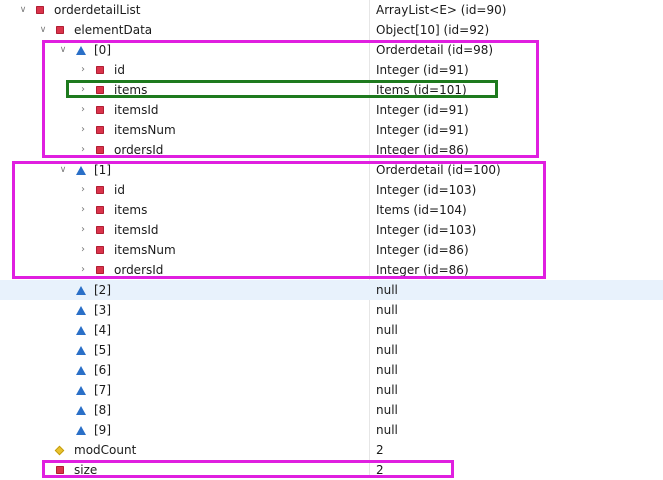 The image size is (663, 480). I want to click on variable-name: size, so click(86, 470).